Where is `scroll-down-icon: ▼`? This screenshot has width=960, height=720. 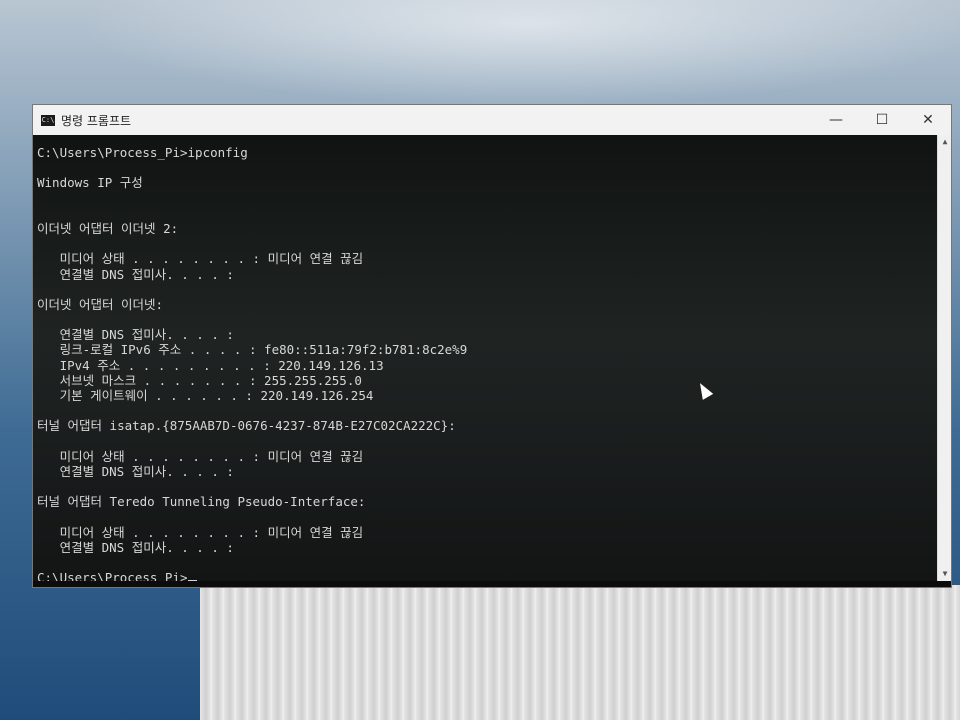 scroll-down-icon: ▼ is located at coordinates (945, 574).